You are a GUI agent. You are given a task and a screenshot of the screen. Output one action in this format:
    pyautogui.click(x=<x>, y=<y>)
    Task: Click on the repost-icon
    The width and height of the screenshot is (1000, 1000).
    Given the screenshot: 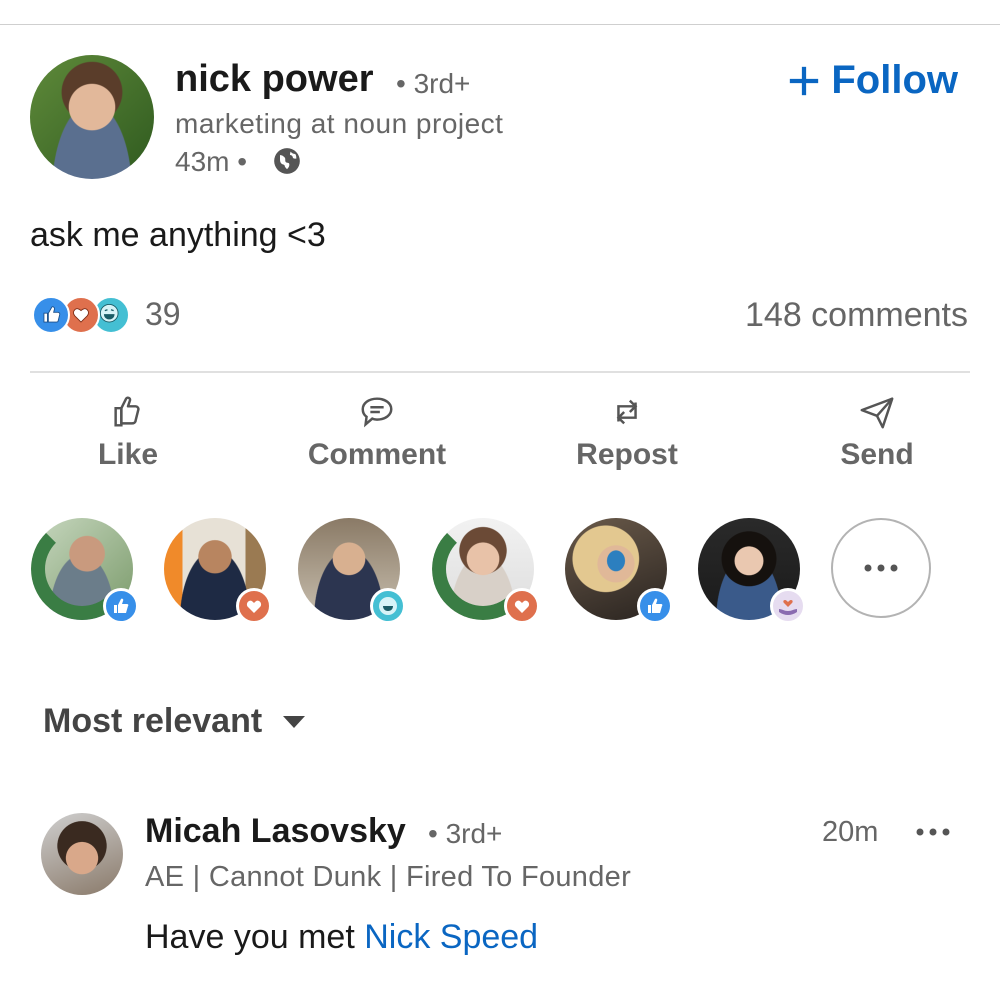 What is the action you would take?
    pyautogui.click(x=627, y=412)
    